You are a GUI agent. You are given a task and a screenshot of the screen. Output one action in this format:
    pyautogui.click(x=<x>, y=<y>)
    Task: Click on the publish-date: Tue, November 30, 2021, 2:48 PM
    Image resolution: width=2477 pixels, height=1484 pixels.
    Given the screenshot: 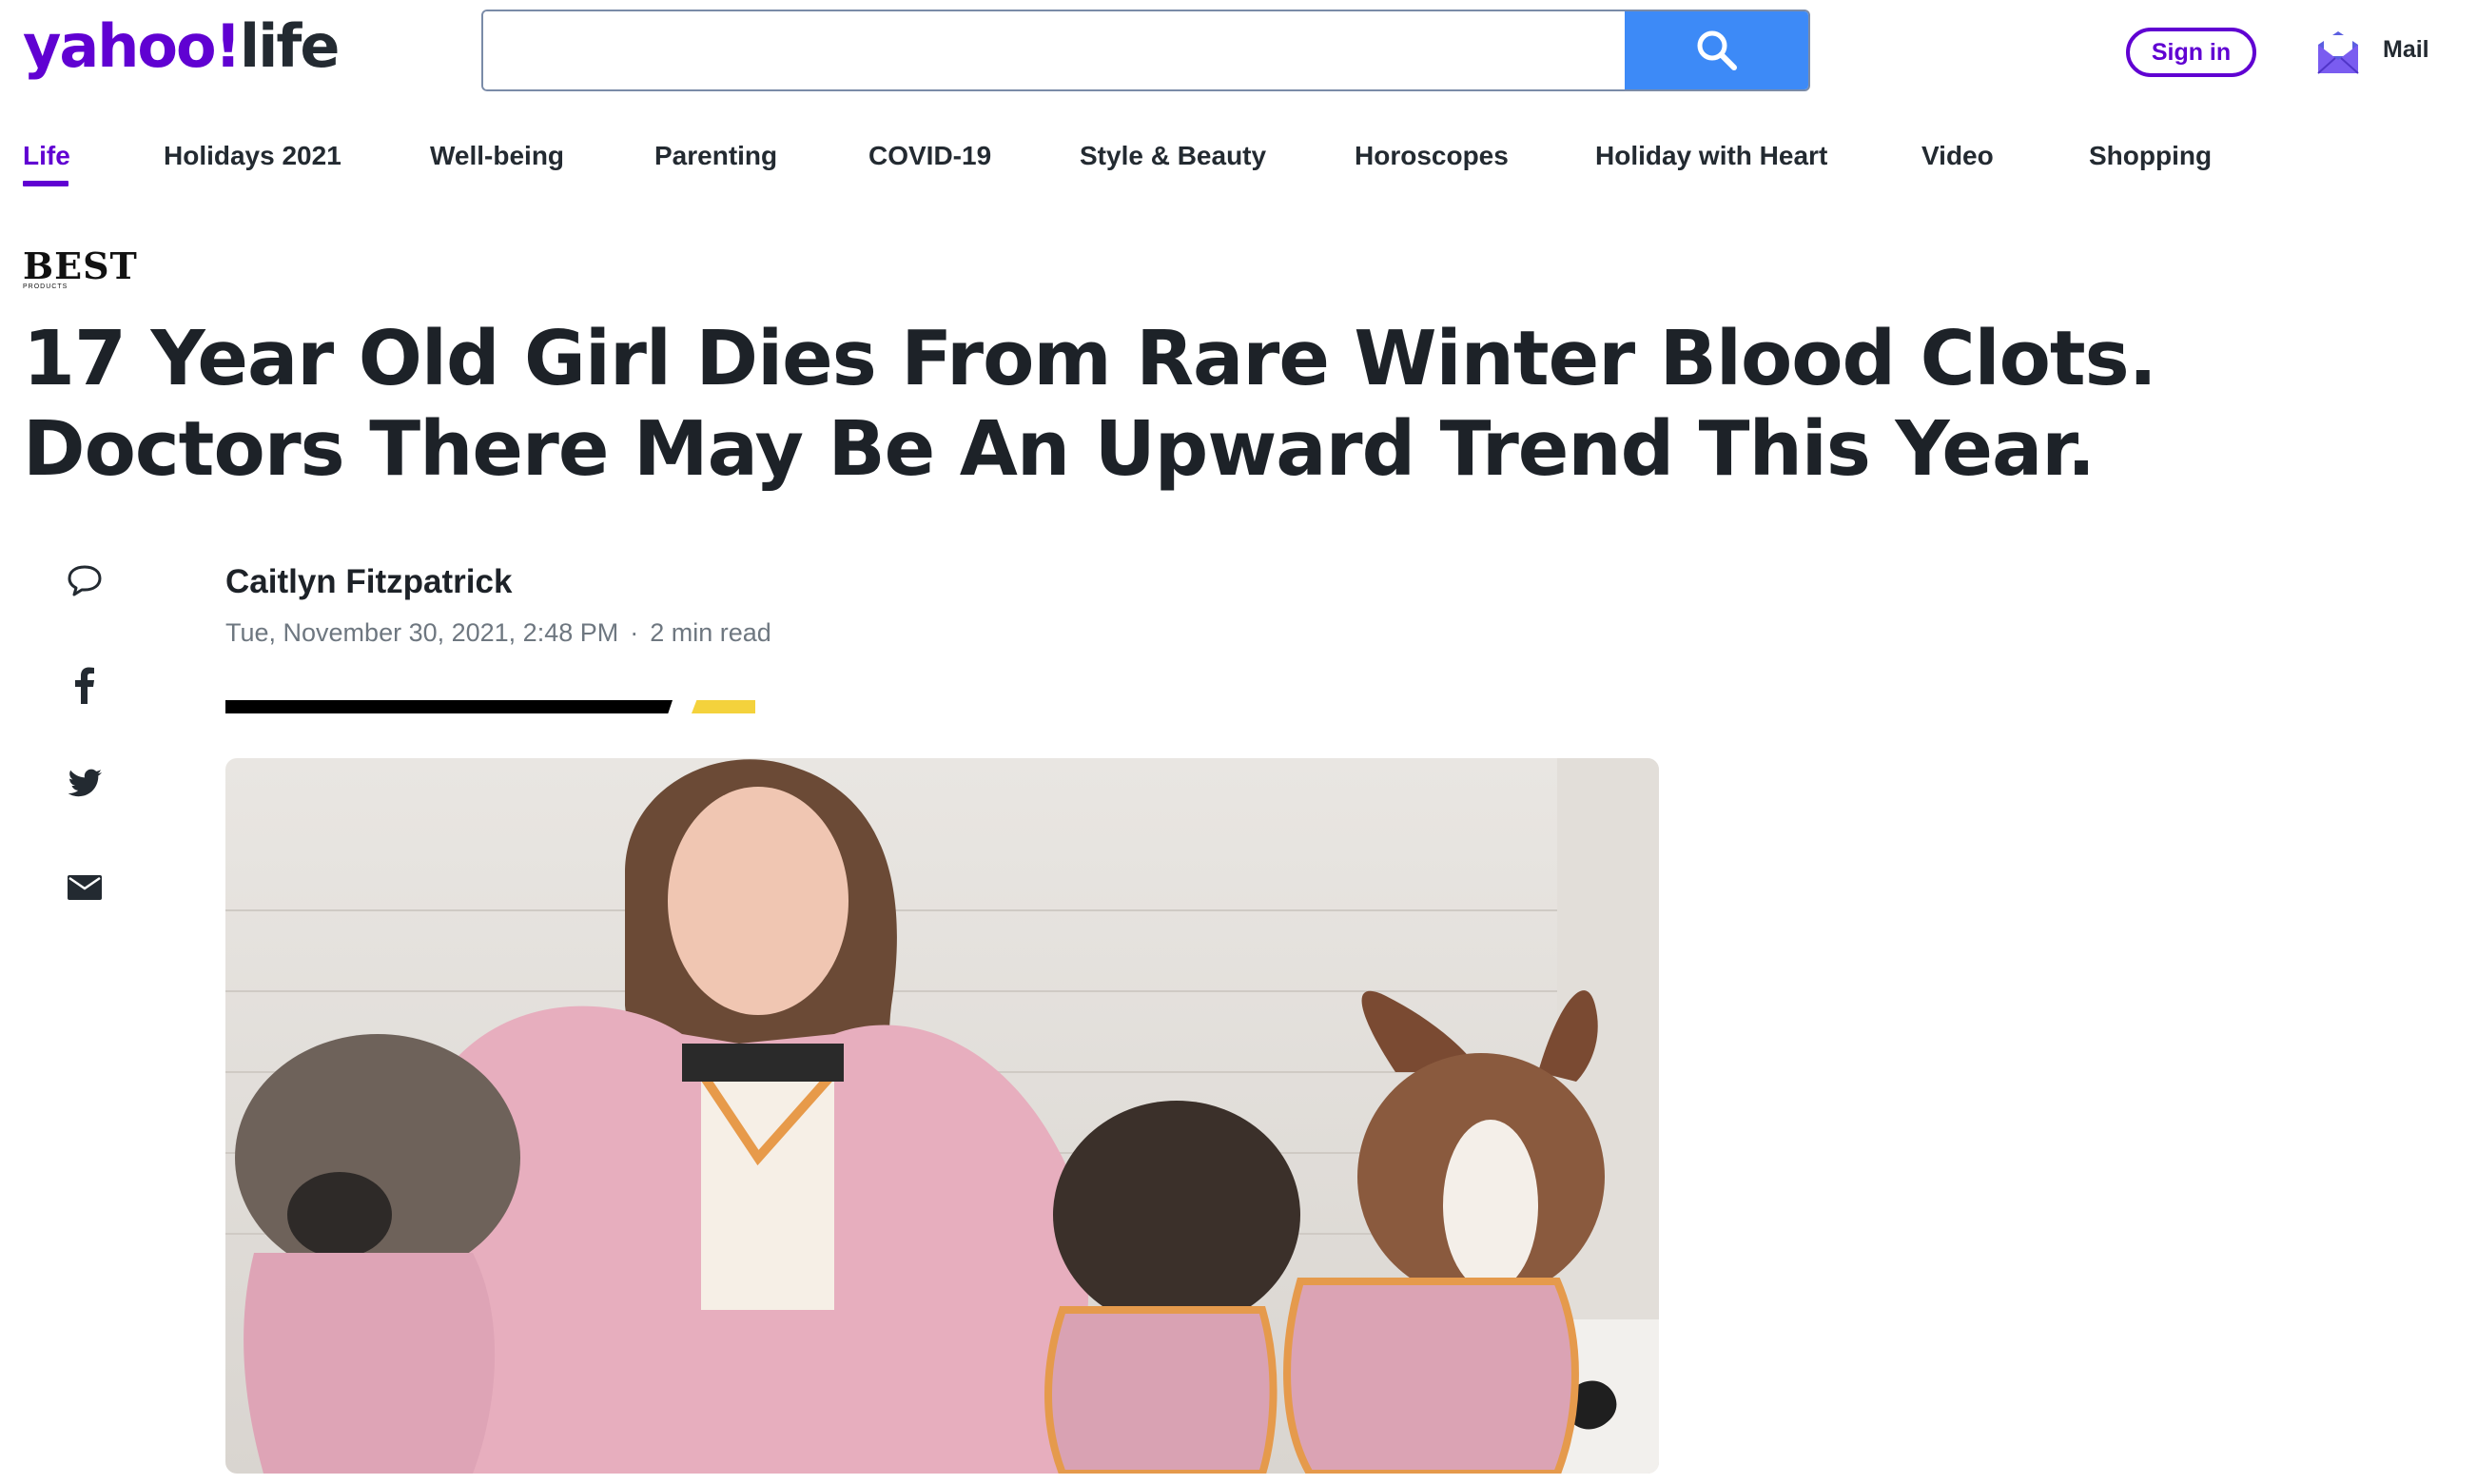 What is the action you would take?
    pyautogui.click(x=422, y=632)
    